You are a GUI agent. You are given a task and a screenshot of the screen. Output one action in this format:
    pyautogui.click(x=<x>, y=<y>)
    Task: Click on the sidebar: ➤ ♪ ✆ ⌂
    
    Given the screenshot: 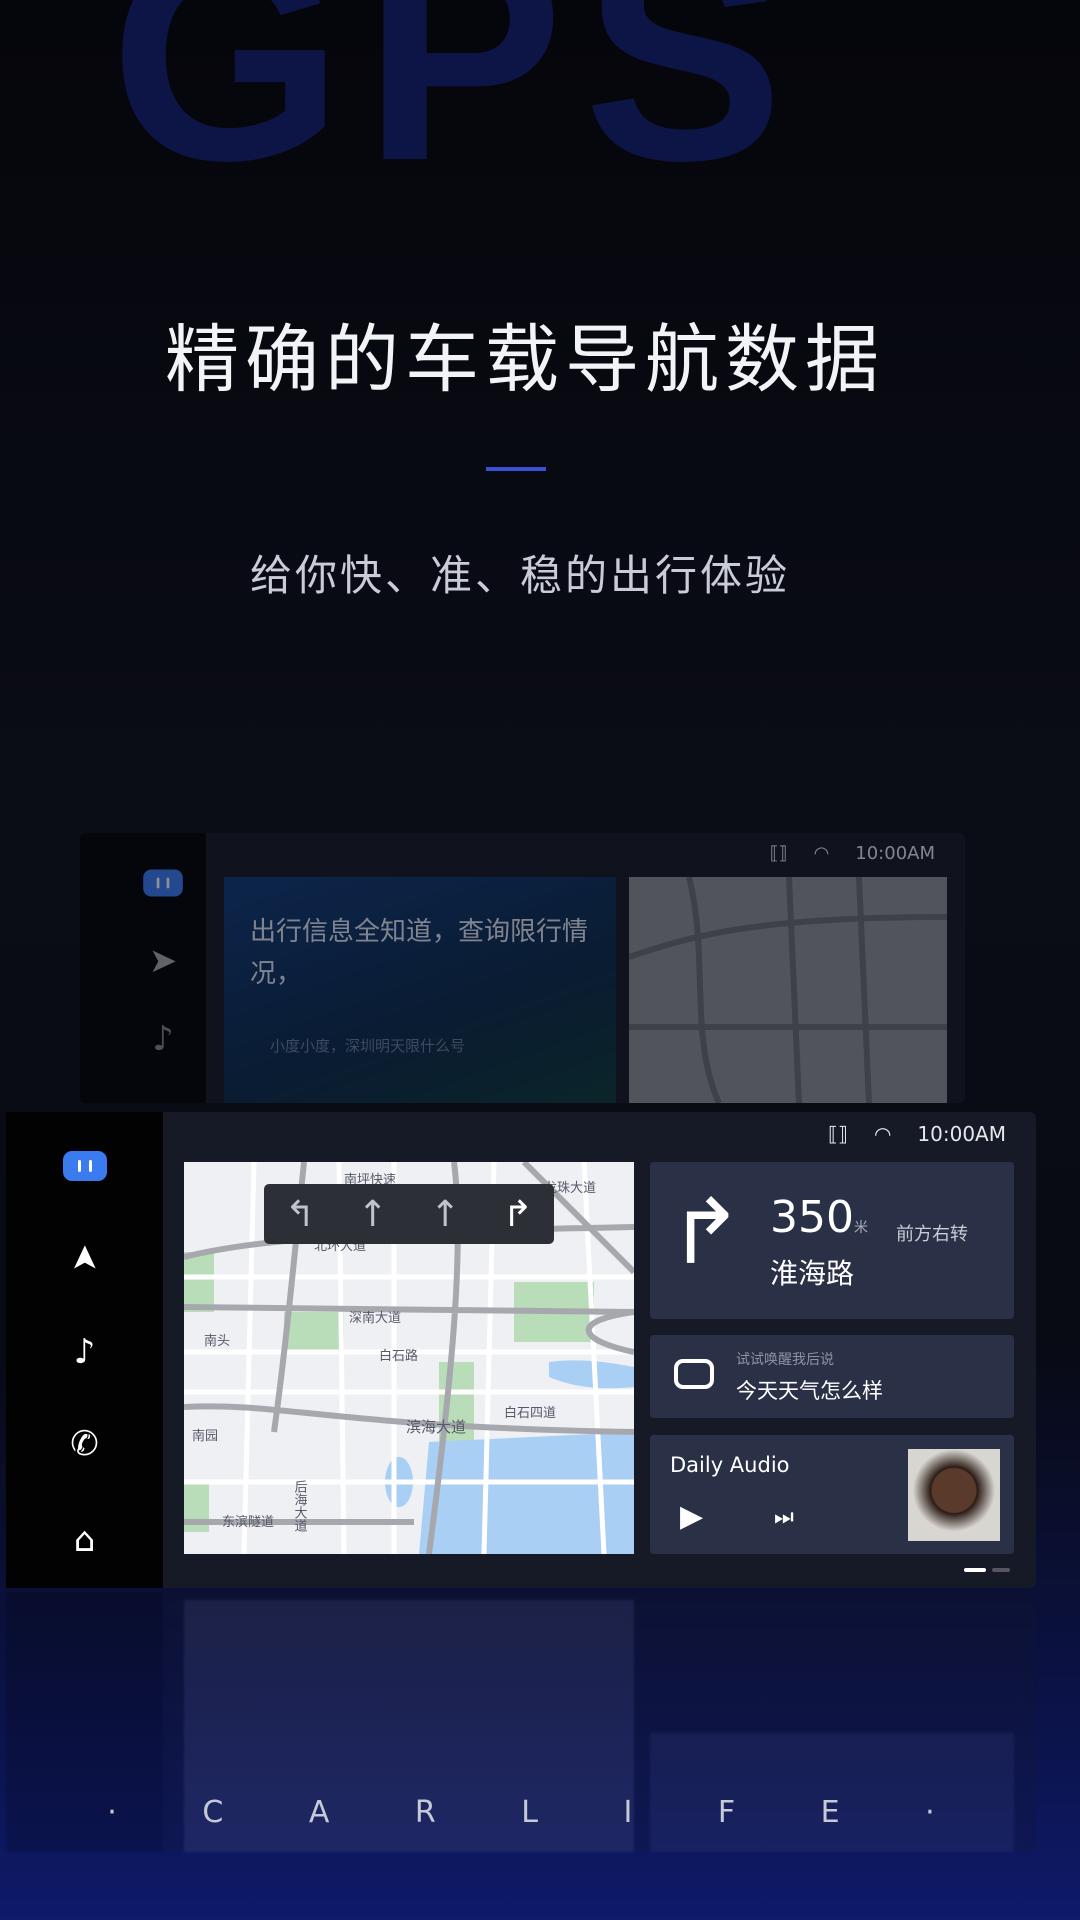 What is the action you would take?
    pyautogui.click(x=84, y=1350)
    